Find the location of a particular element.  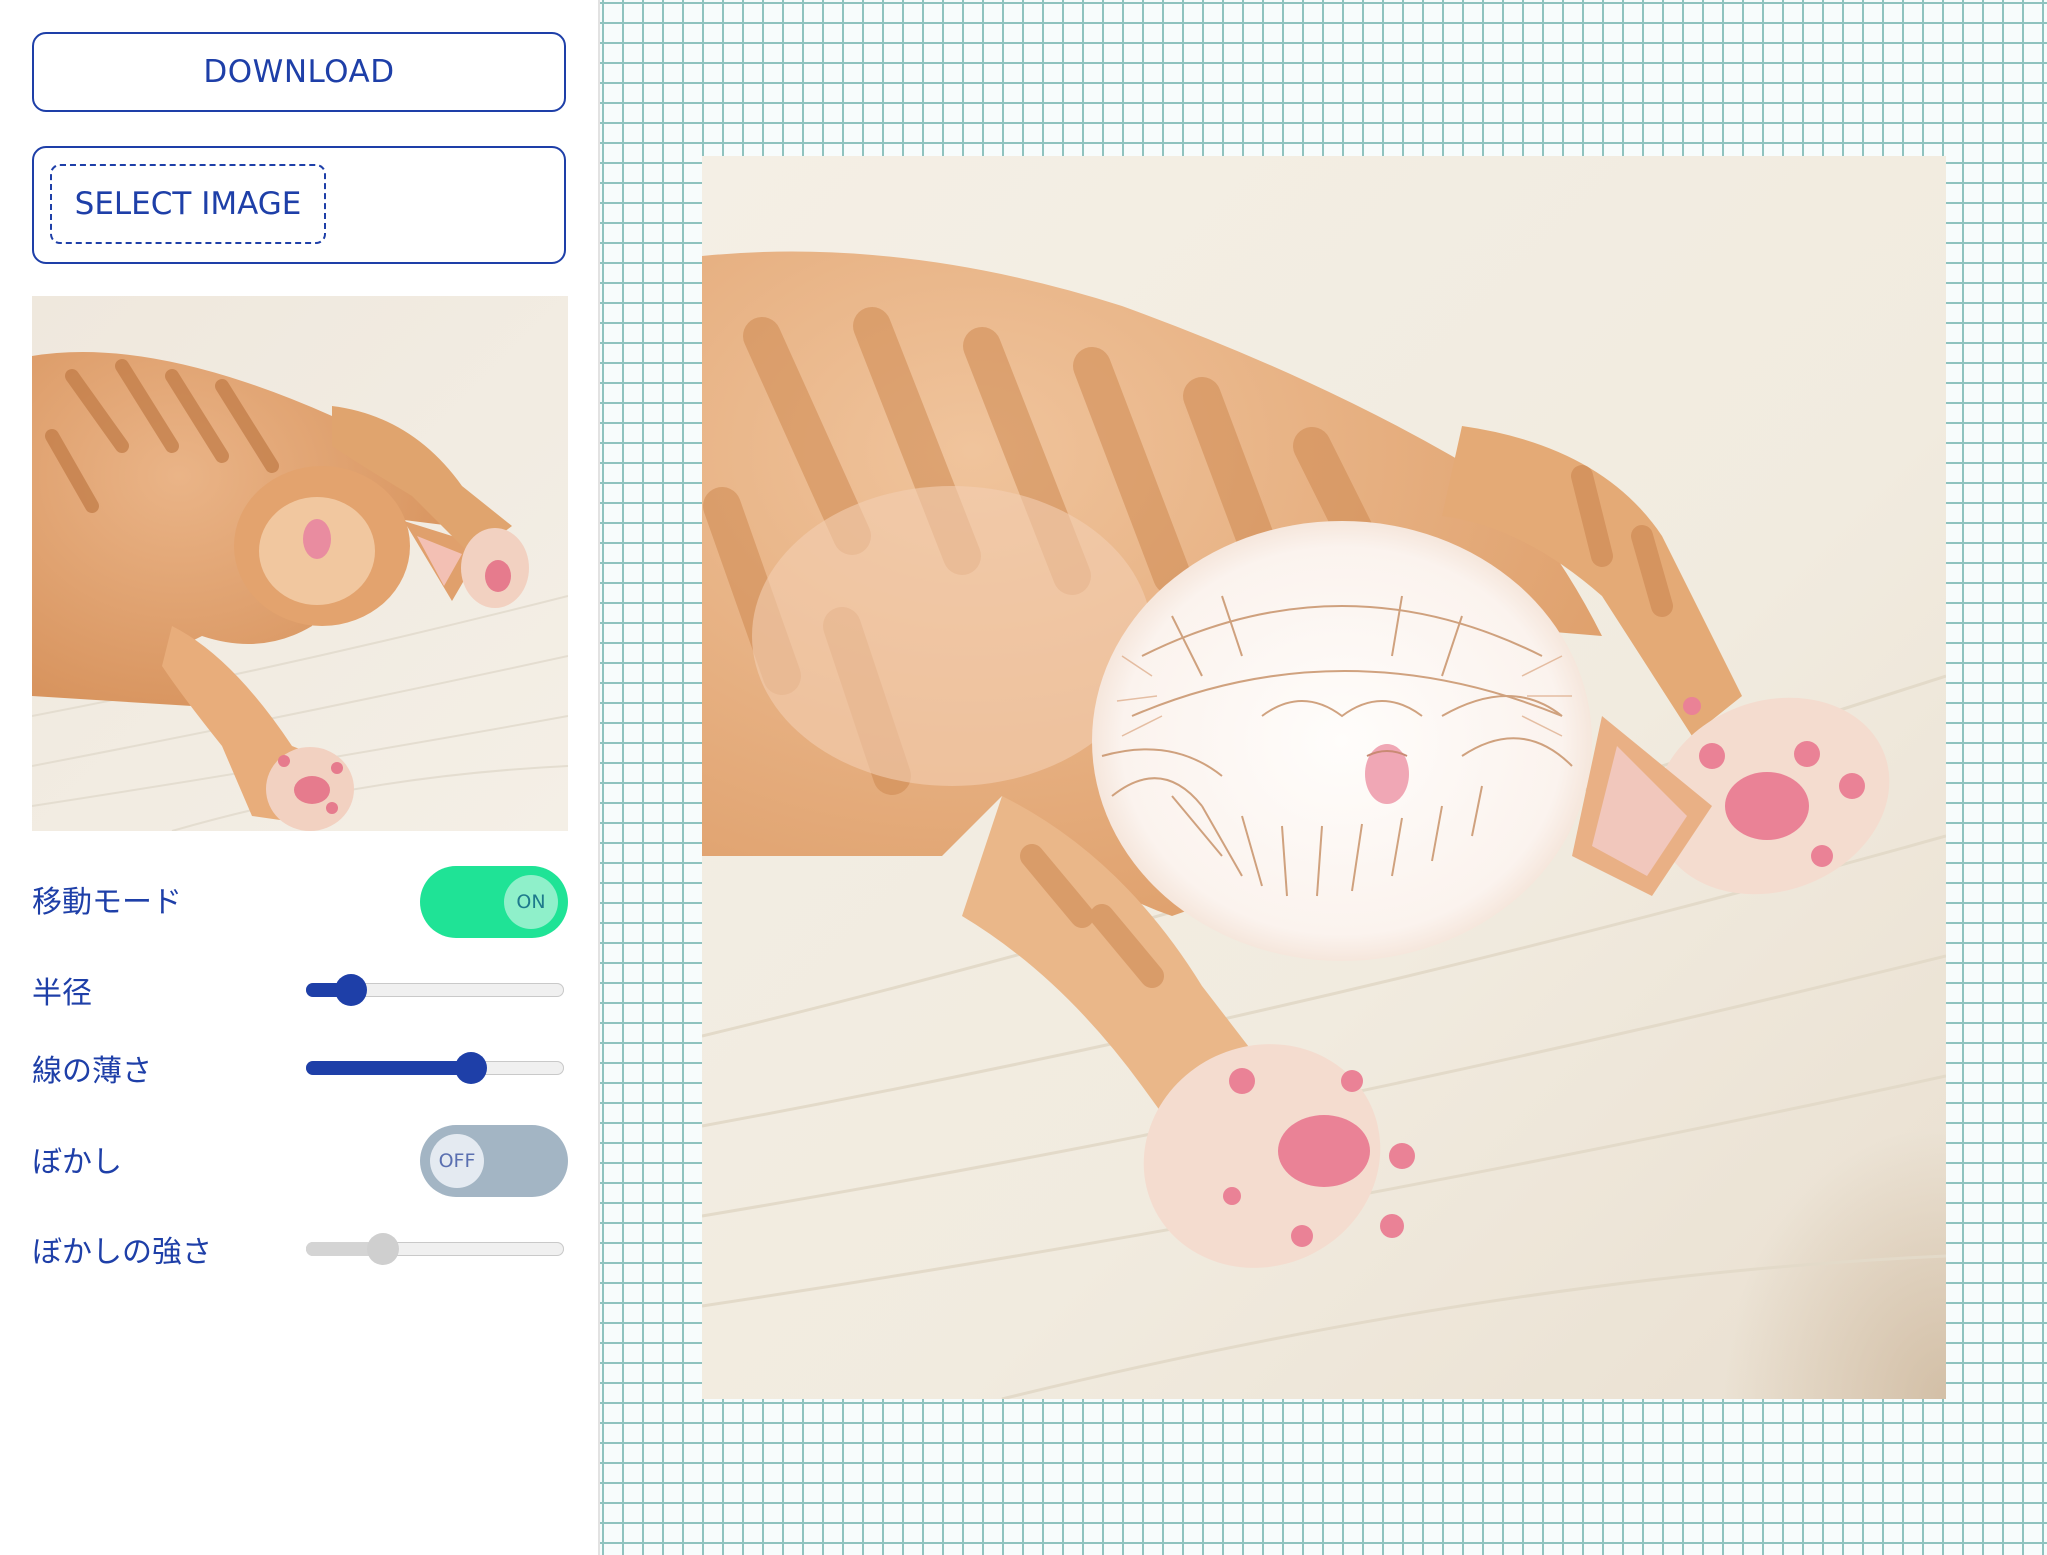

image-upload-area: SELECT IMAGE is located at coordinates (299, 205).